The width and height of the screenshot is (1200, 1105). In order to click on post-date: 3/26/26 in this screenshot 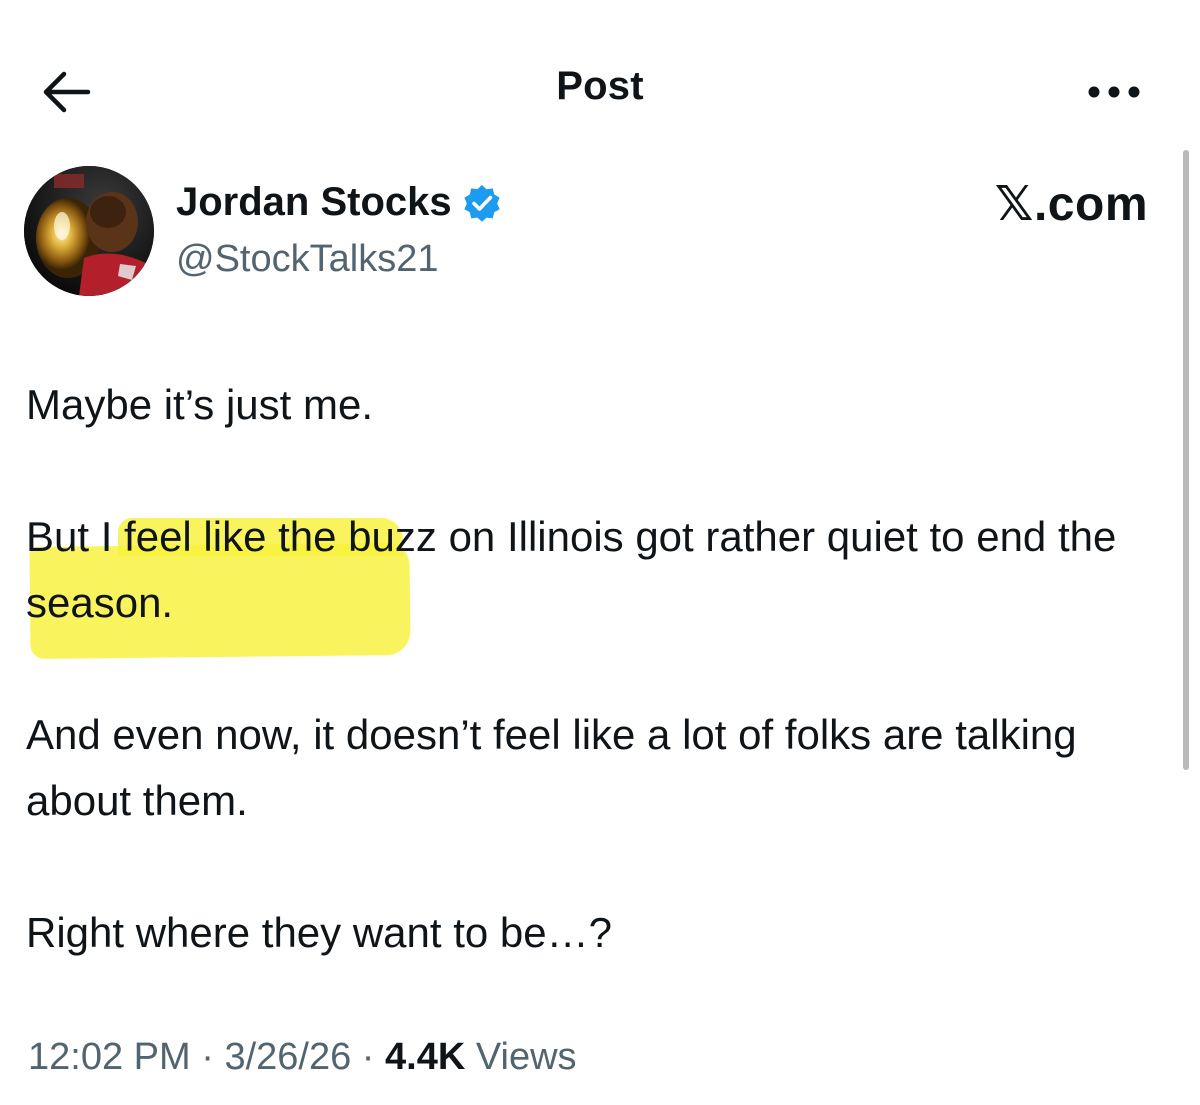, I will do `click(287, 1057)`.